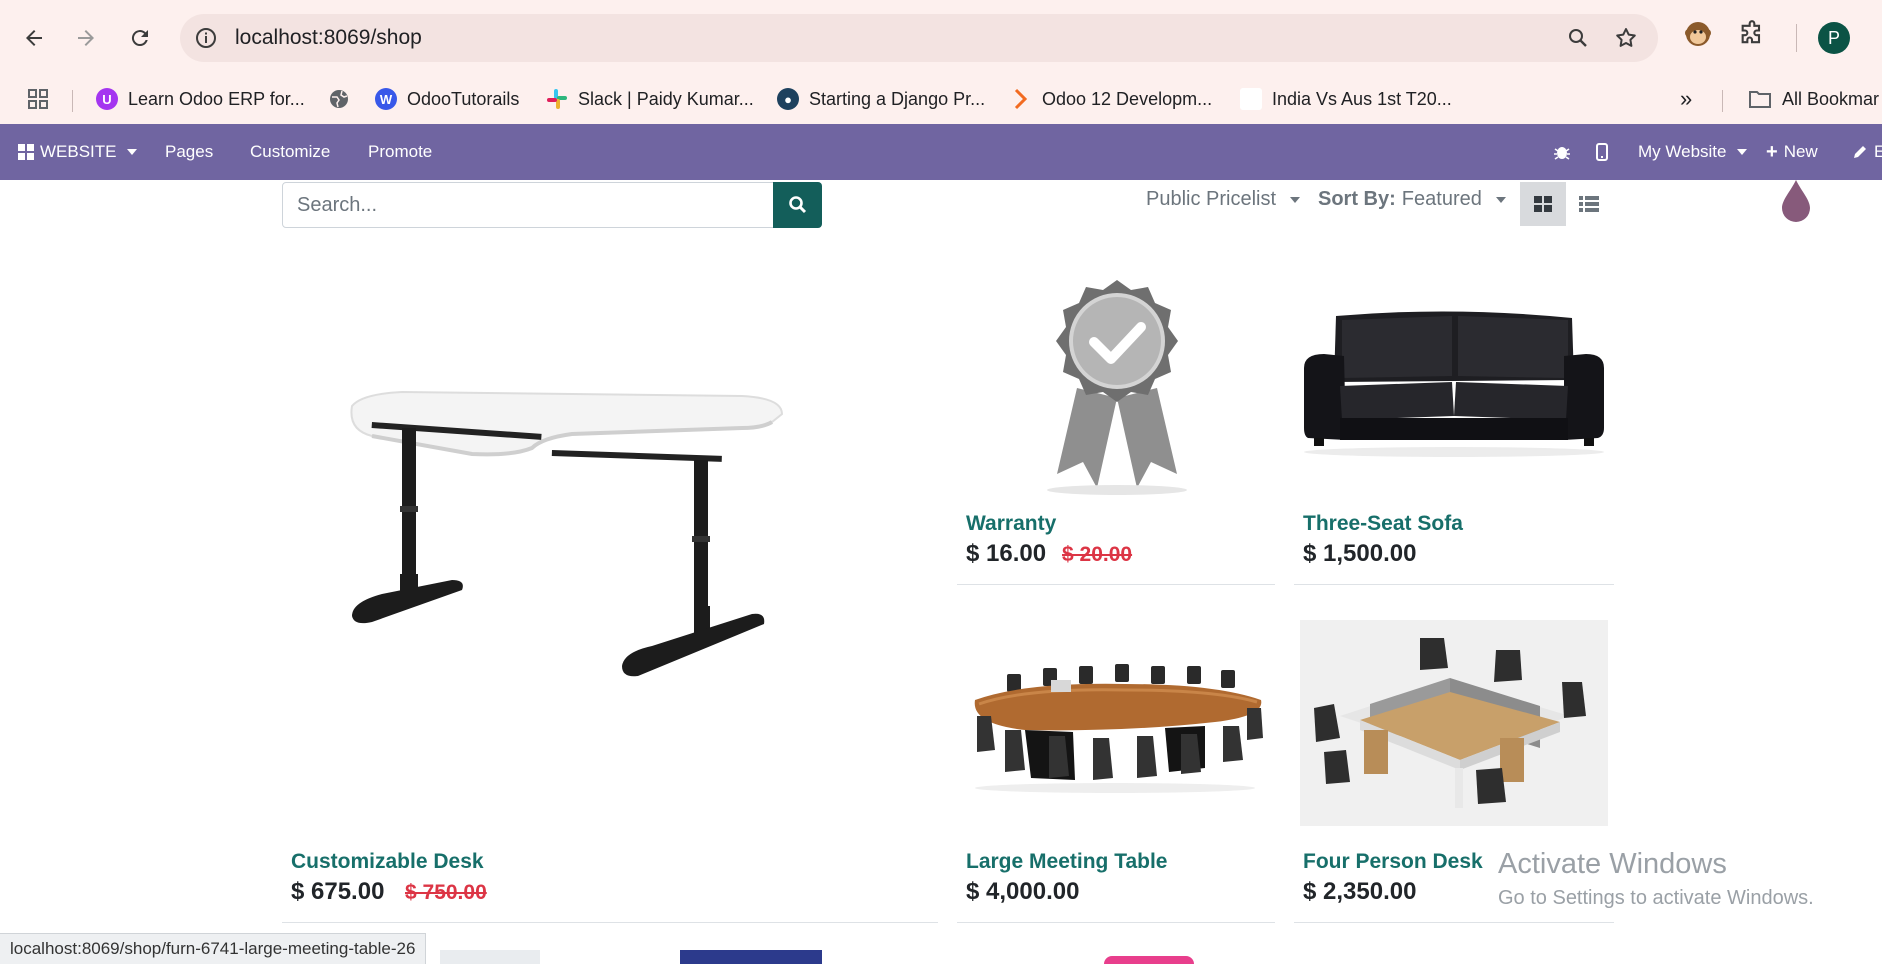  I want to click on search-button, so click(797, 205).